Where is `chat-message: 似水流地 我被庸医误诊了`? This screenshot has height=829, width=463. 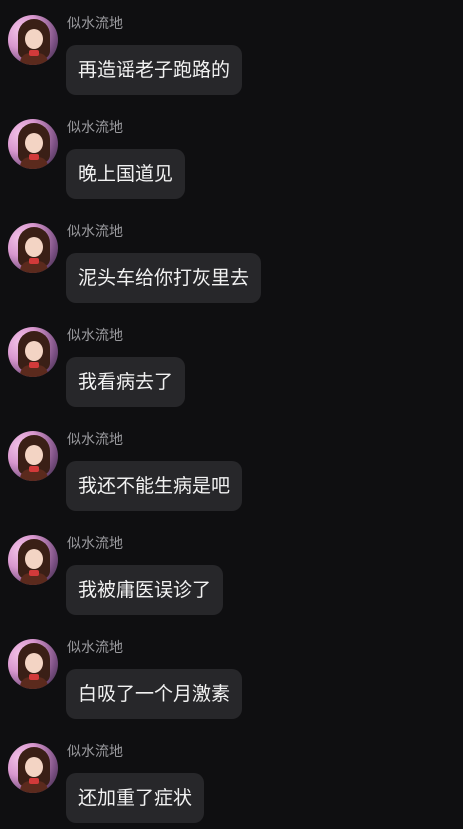
chat-message: 似水流地 我被庸医误诊了 is located at coordinates (231, 572).